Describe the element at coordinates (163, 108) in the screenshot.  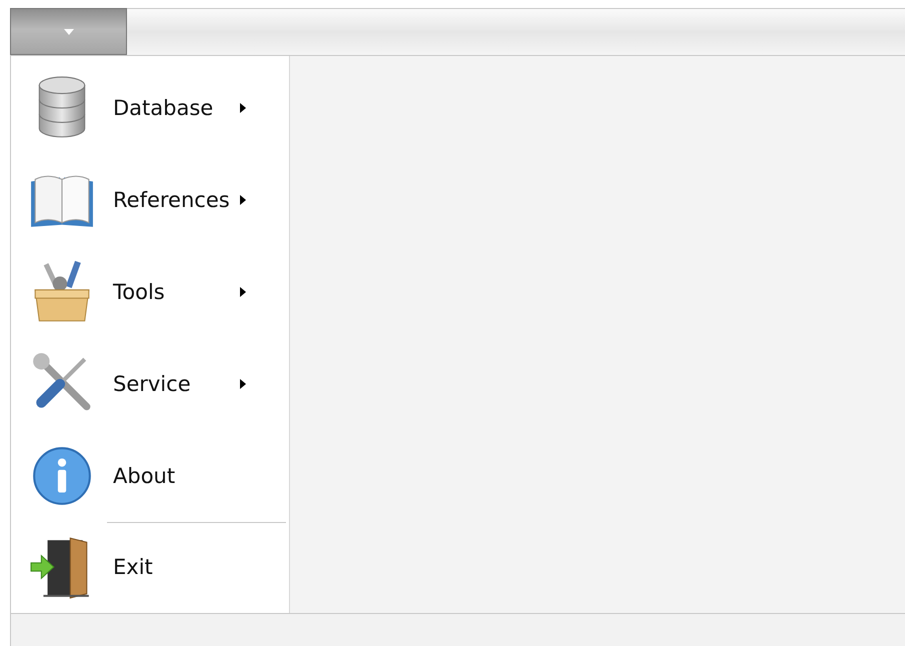
I see `menu-item-label: Database` at that location.